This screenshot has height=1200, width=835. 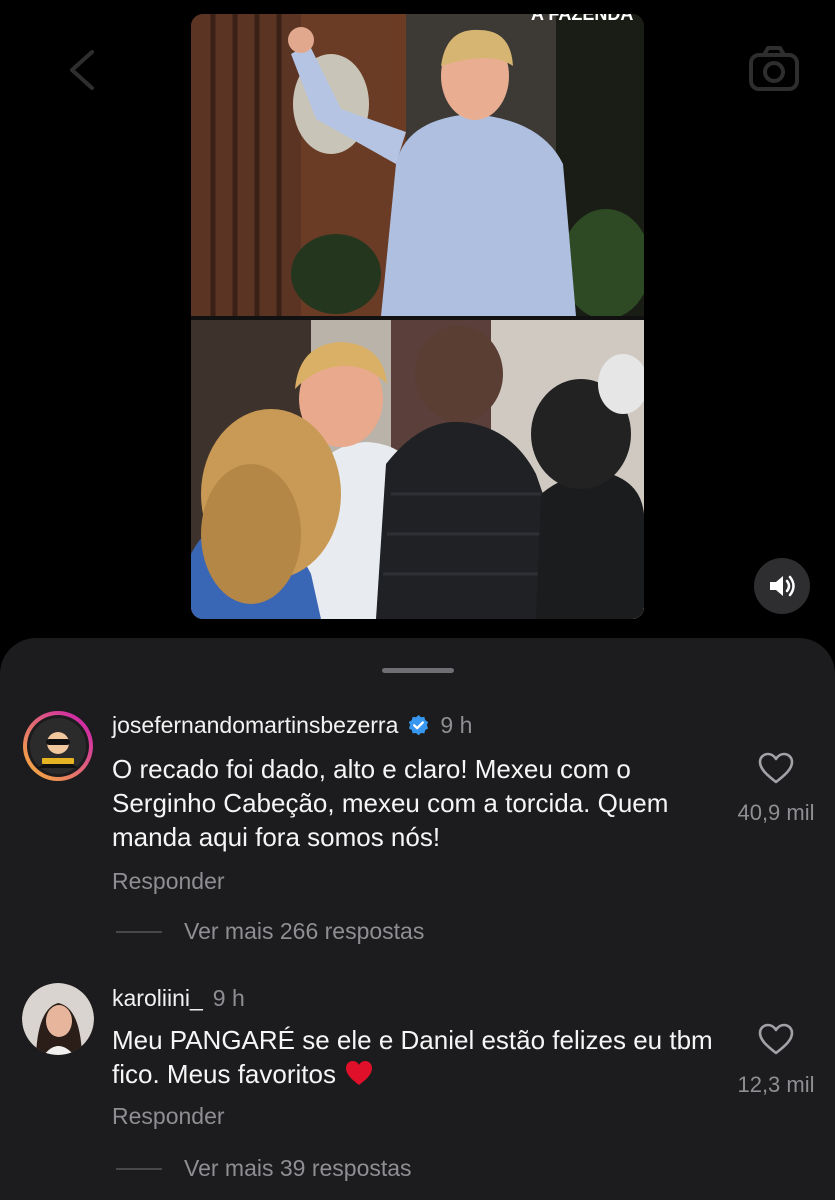 I want to click on view-replies-label: Ver mais 266 respostas, so click(x=304, y=931).